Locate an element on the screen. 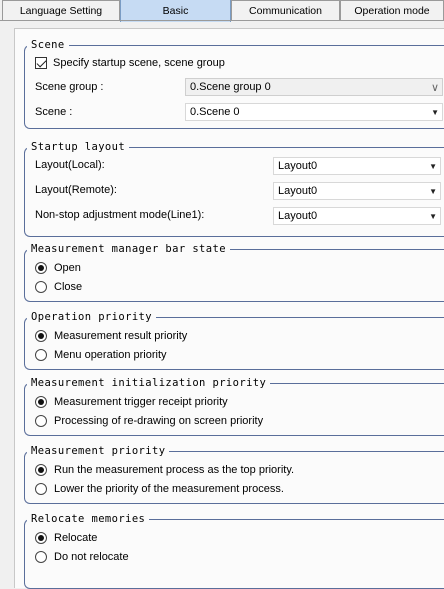 This screenshot has height=589, width=444. scene-select: 0.Scene 0 ▼ is located at coordinates (314, 112).